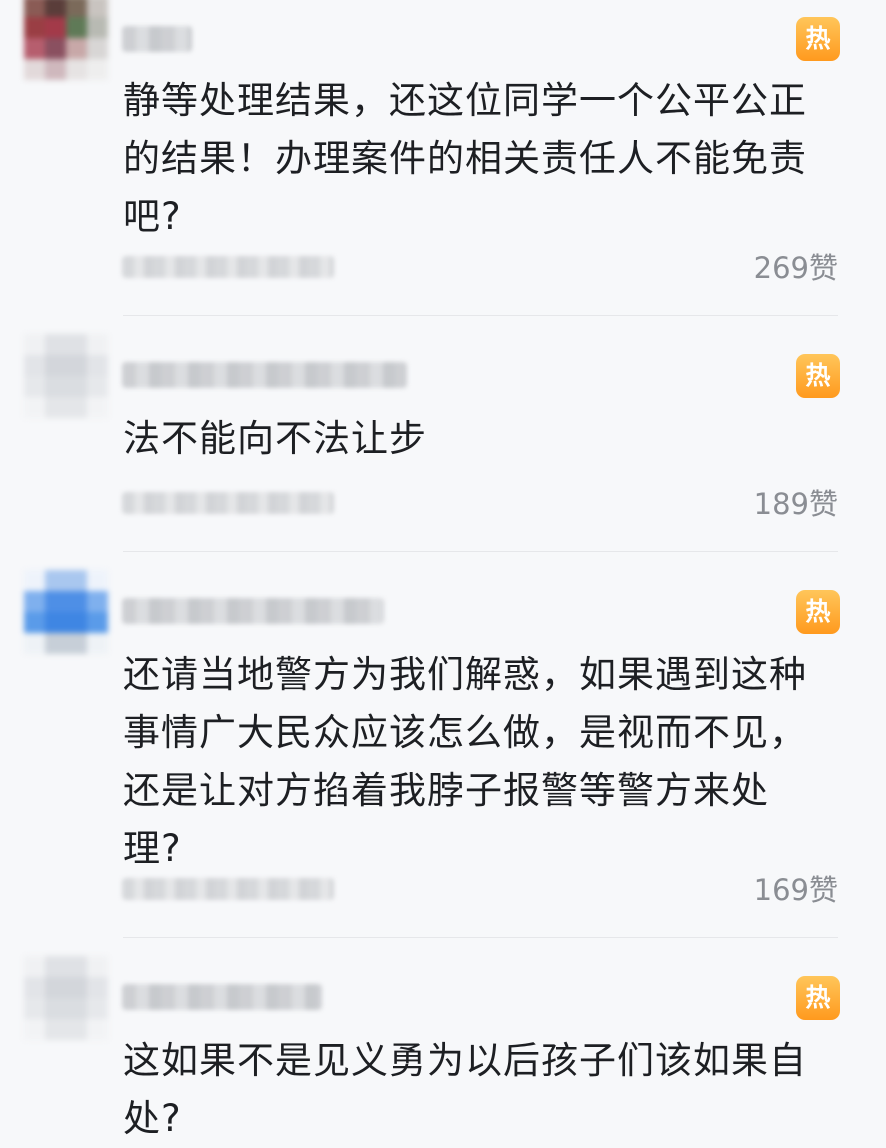 This screenshot has width=886, height=1148. What do you see at coordinates (796, 268) in the screenshot?
I see `like-count: 269赞` at bounding box center [796, 268].